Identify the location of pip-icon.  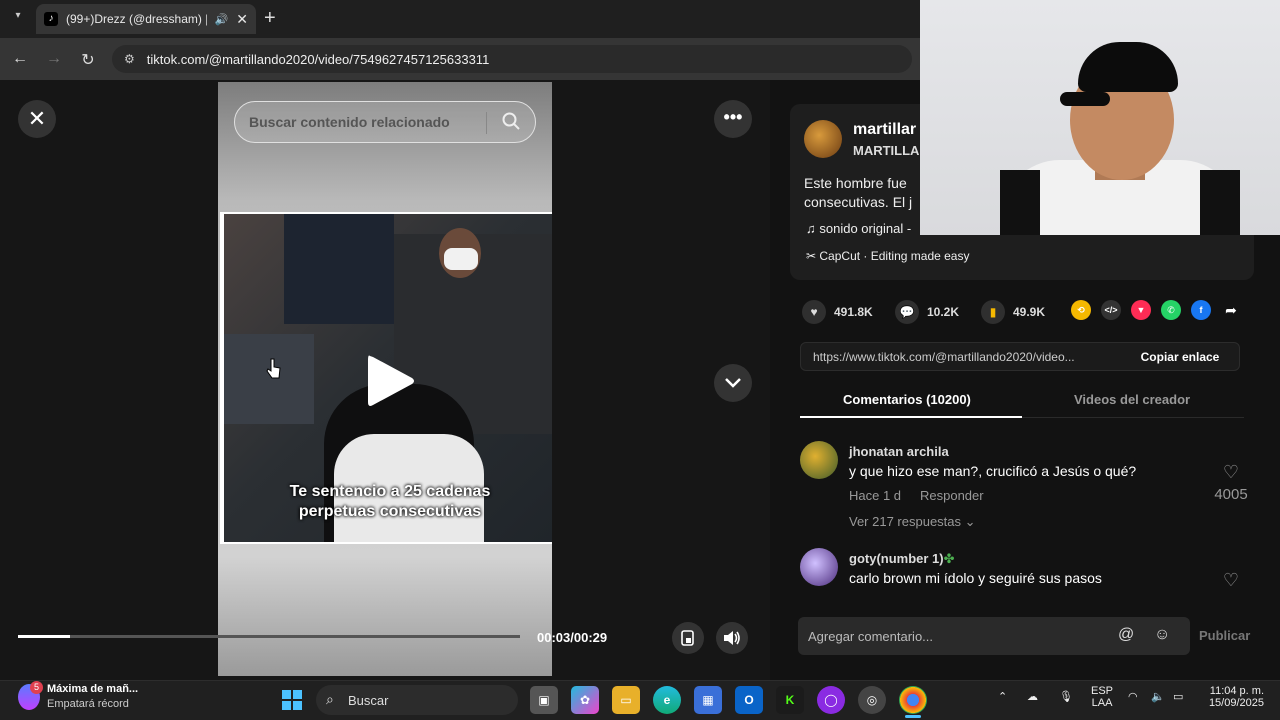
(687, 638).